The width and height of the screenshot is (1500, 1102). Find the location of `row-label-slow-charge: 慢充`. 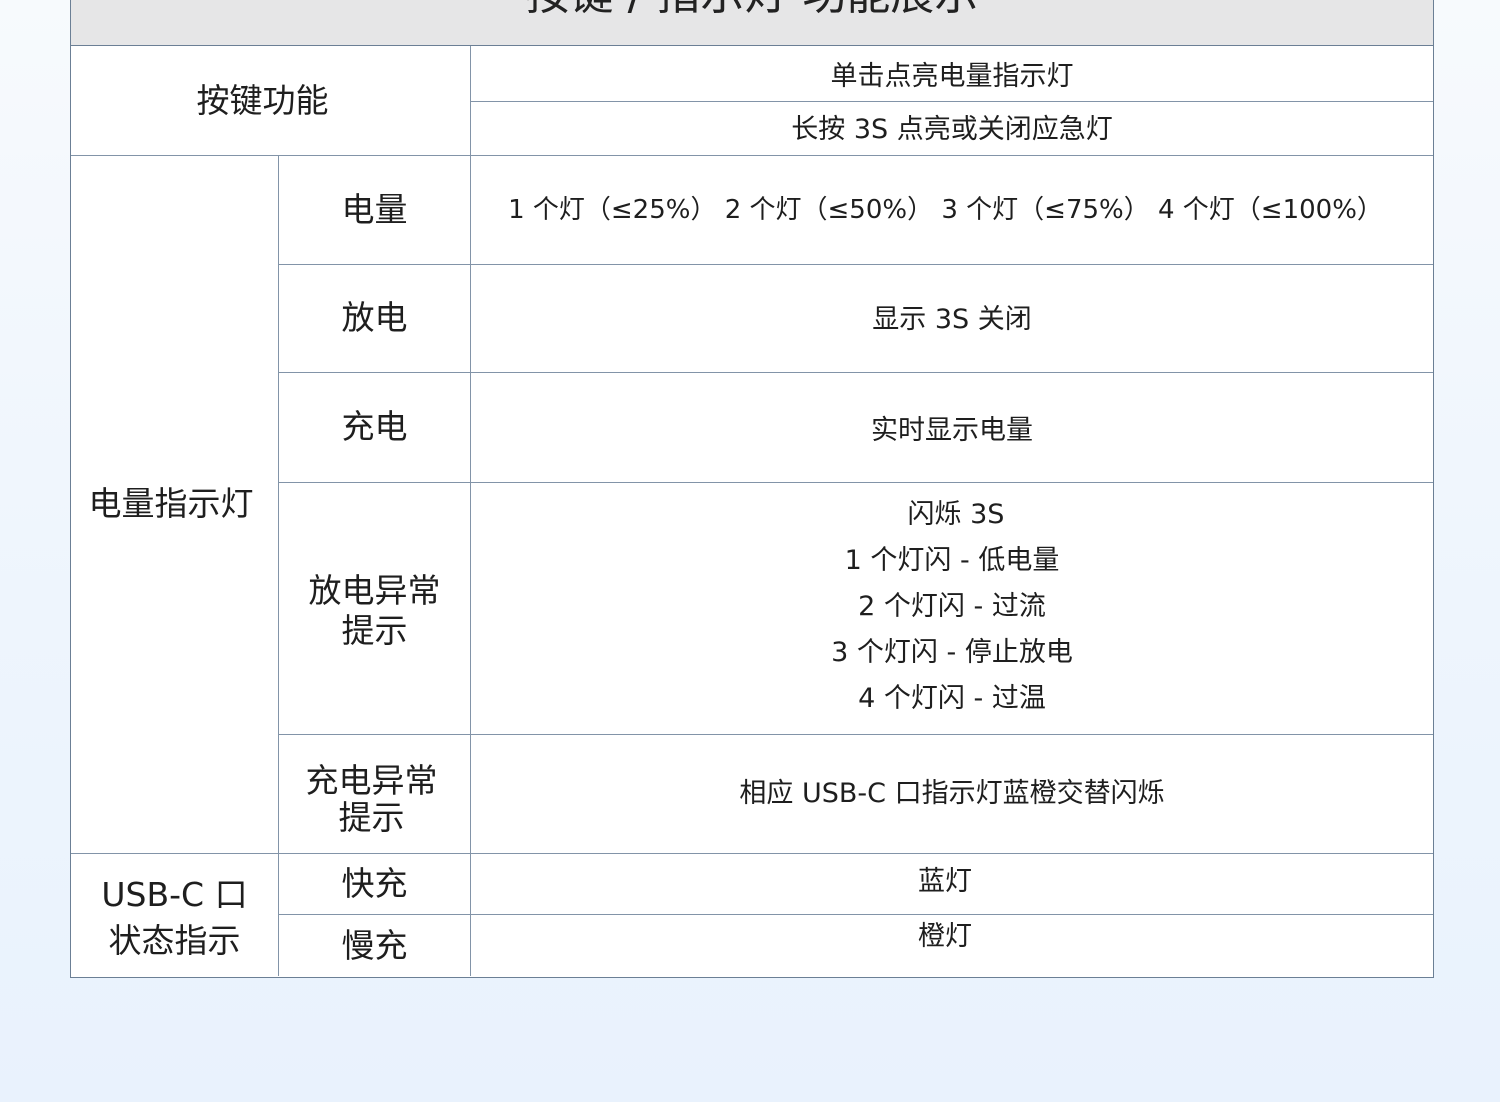

row-label-slow-charge: 慢充 is located at coordinates (374, 945).